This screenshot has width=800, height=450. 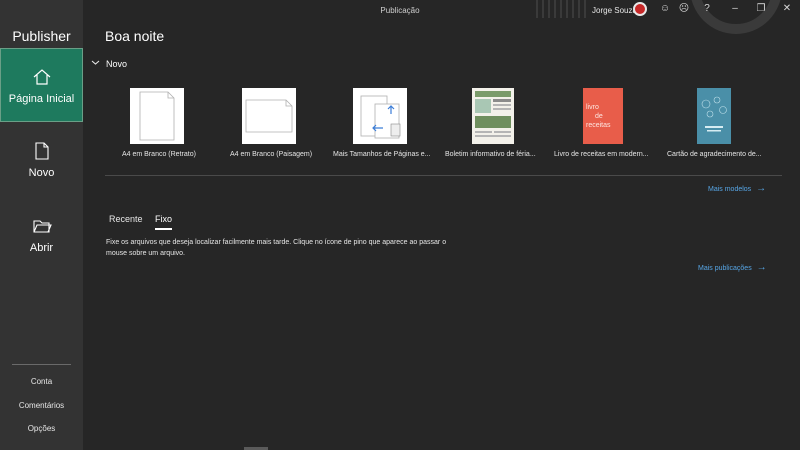 What do you see at coordinates (41, 248) in the screenshot?
I see `sidebar-item-label: Abrir` at bounding box center [41, 248].